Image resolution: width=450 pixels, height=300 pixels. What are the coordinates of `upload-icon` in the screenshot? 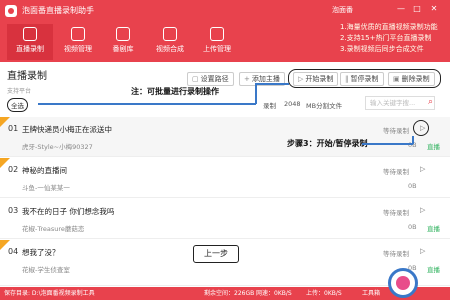 It's located at (217, 34).